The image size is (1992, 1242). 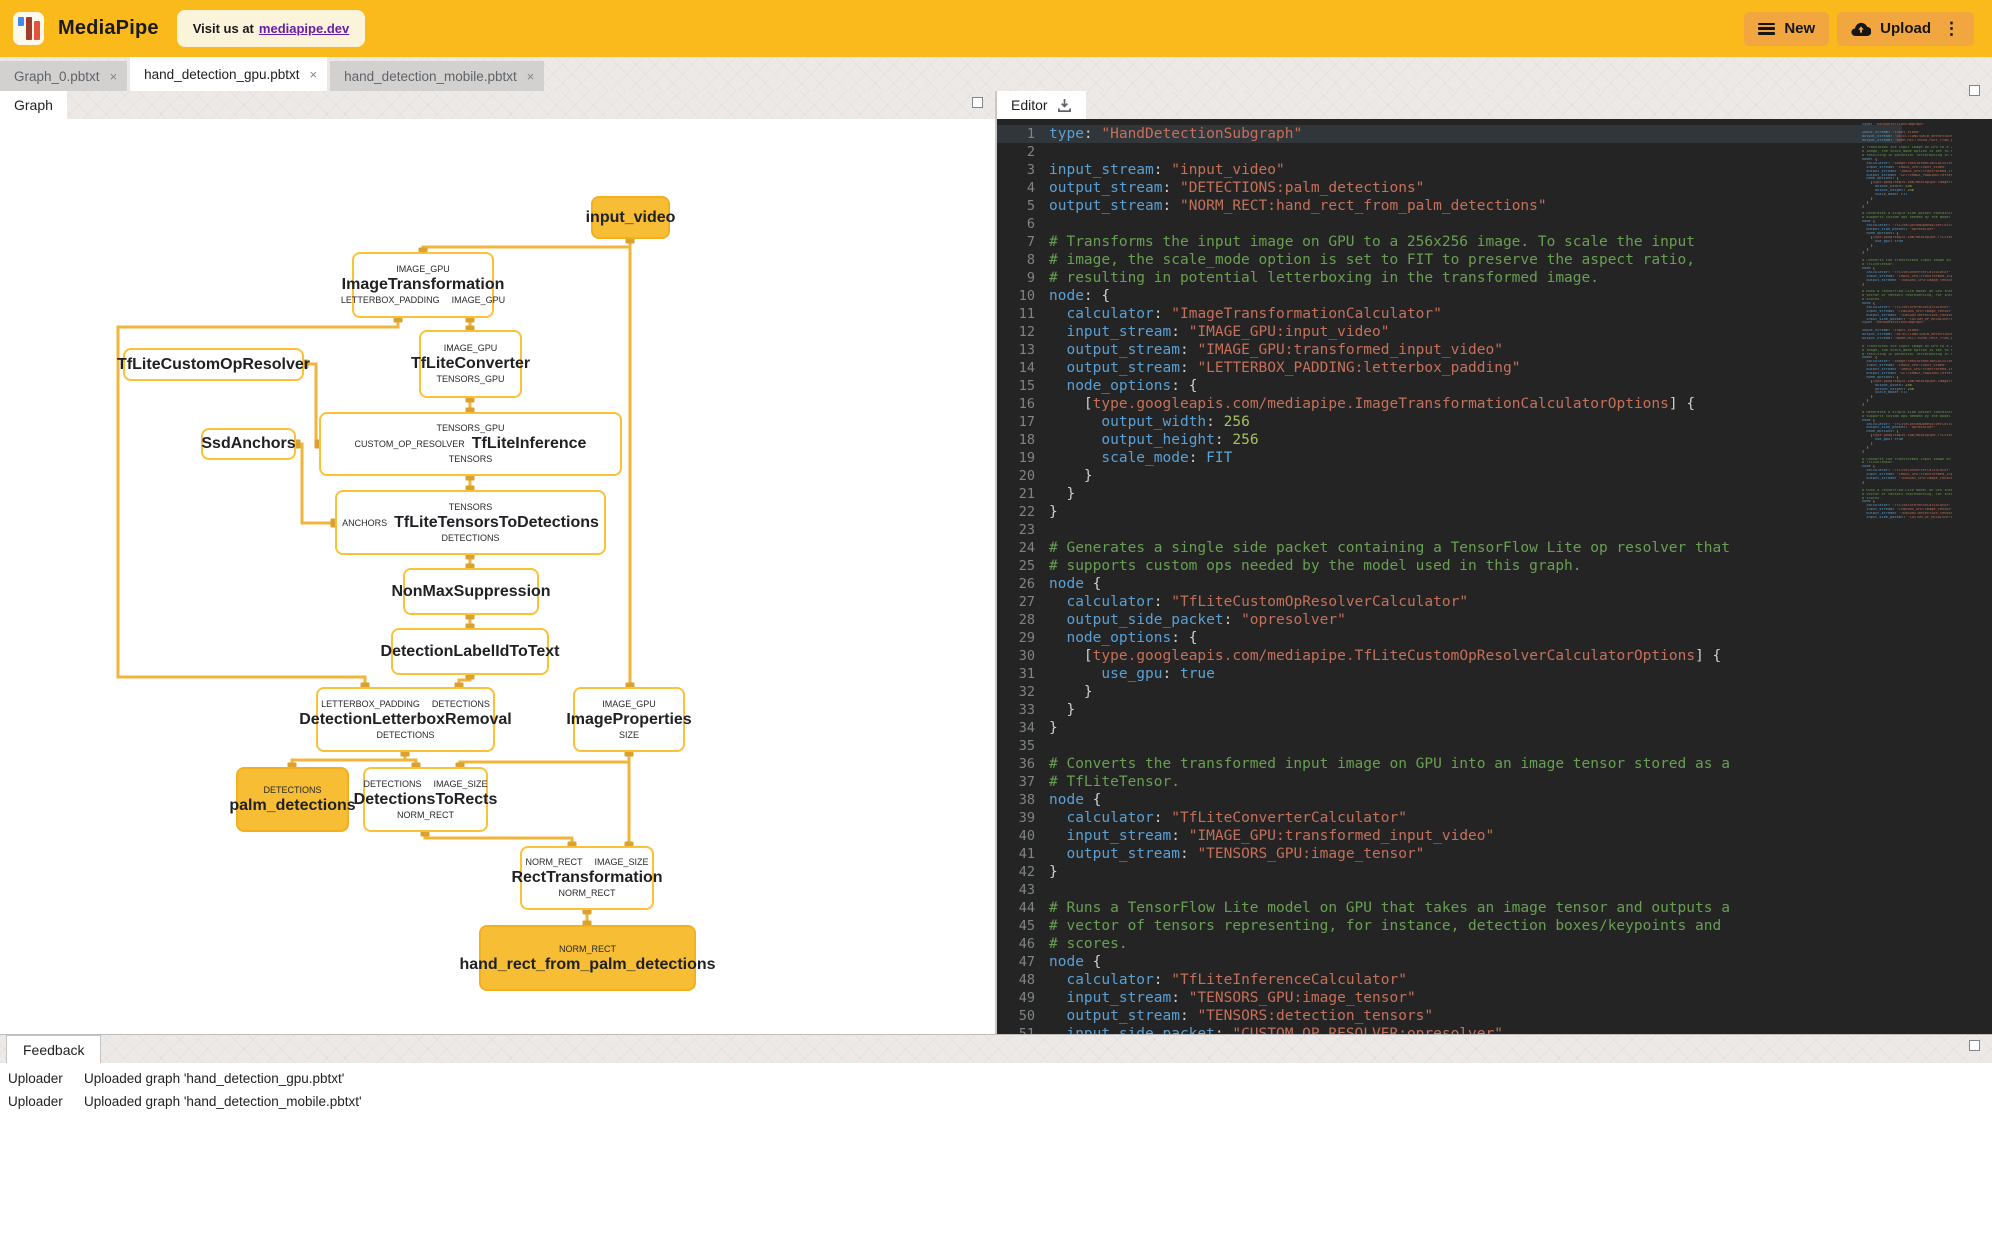 What do you see at coordinates (1449, 944) in the screenshot?
I see `code-line-46: 46 # scores.` at bounding box center [1449, 944].